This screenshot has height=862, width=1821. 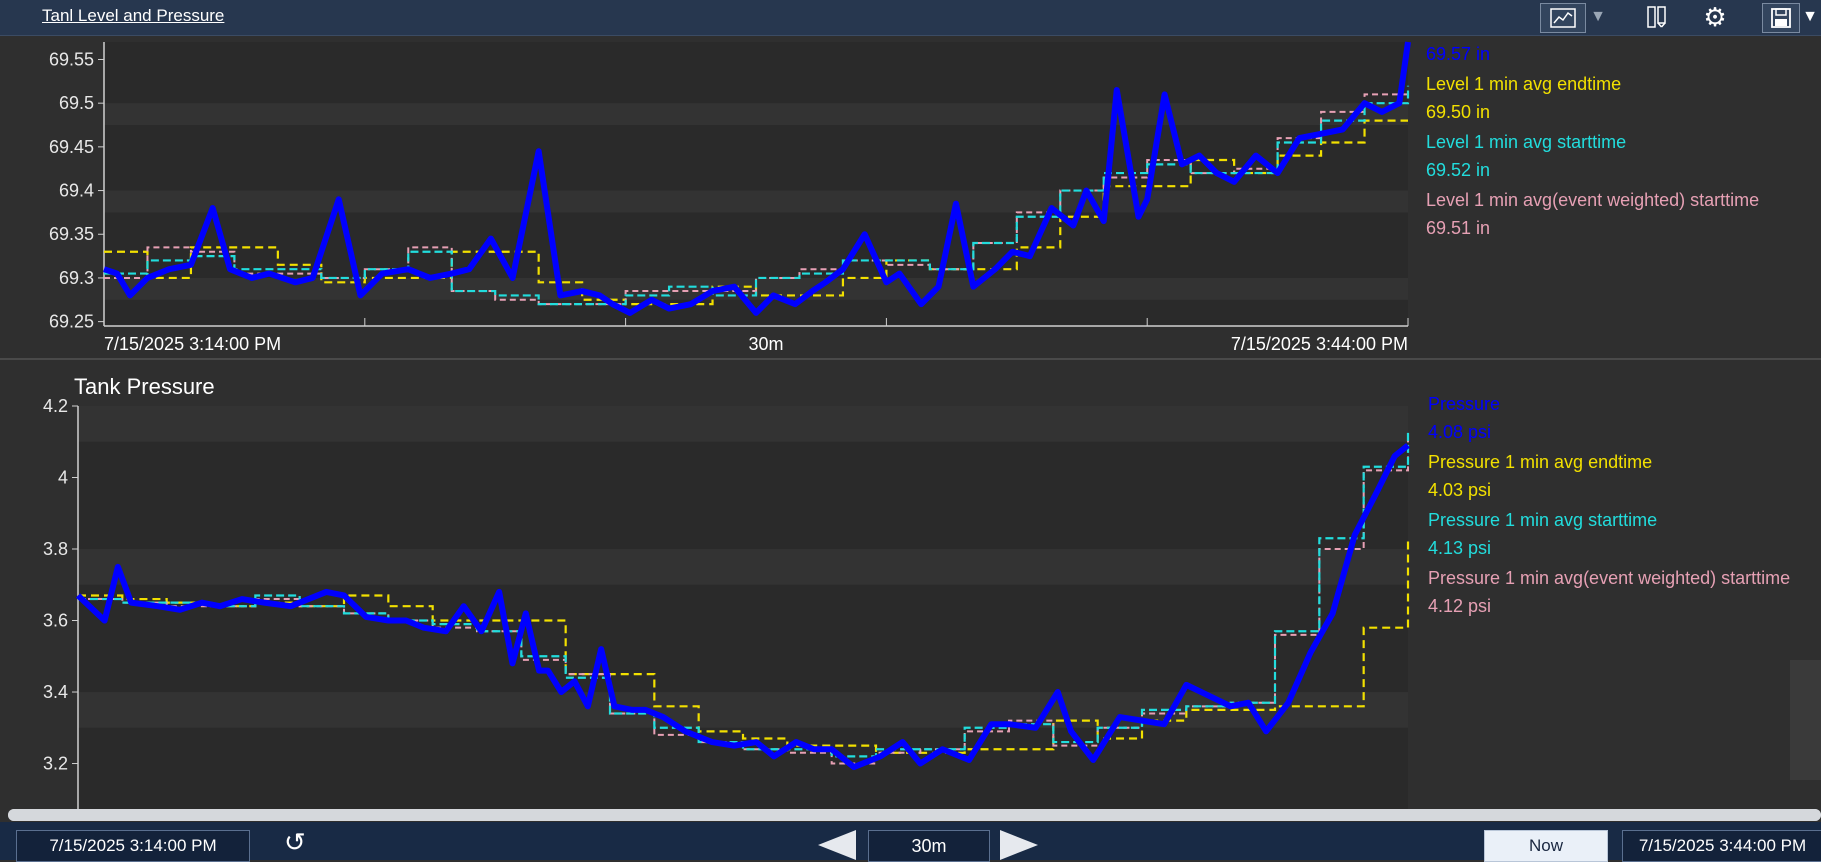 I want to click on y-tick-label: 69.25, so click(x=71, y=322).